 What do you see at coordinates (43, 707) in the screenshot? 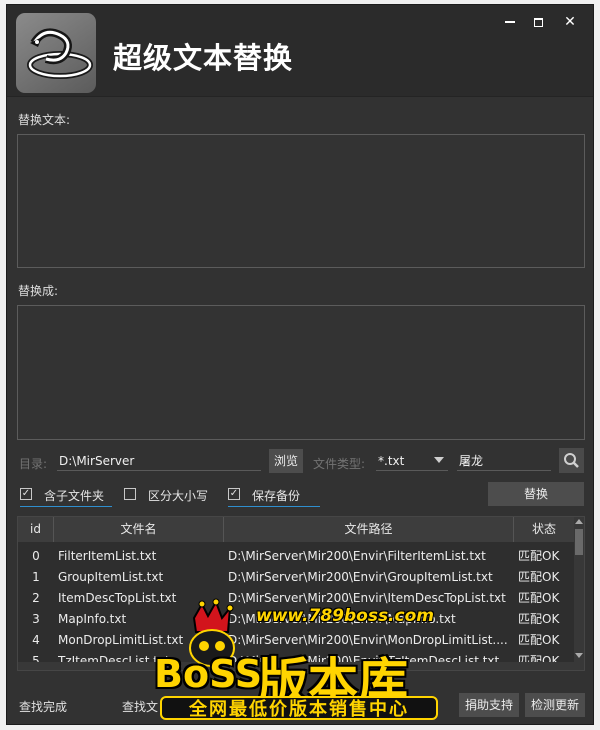
I see `status-text: 查找完成` at bounding box center [43, 707].